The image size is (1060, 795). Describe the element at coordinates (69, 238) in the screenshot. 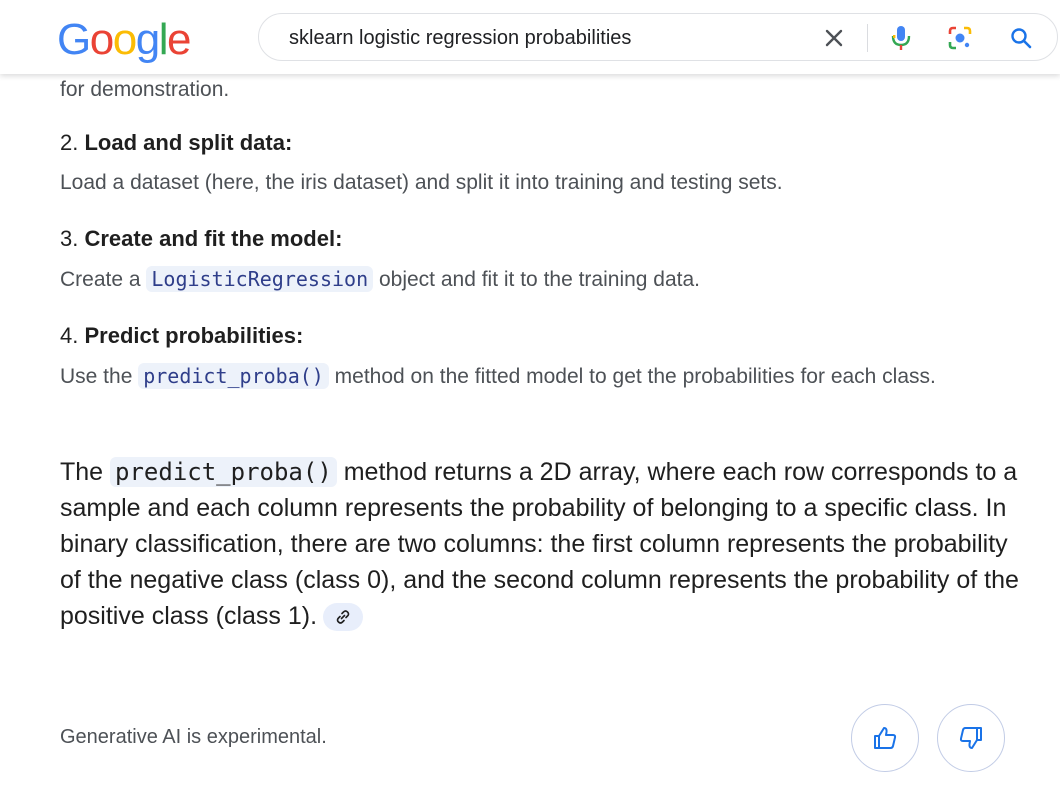

I see `step-number: 3.` at that location.